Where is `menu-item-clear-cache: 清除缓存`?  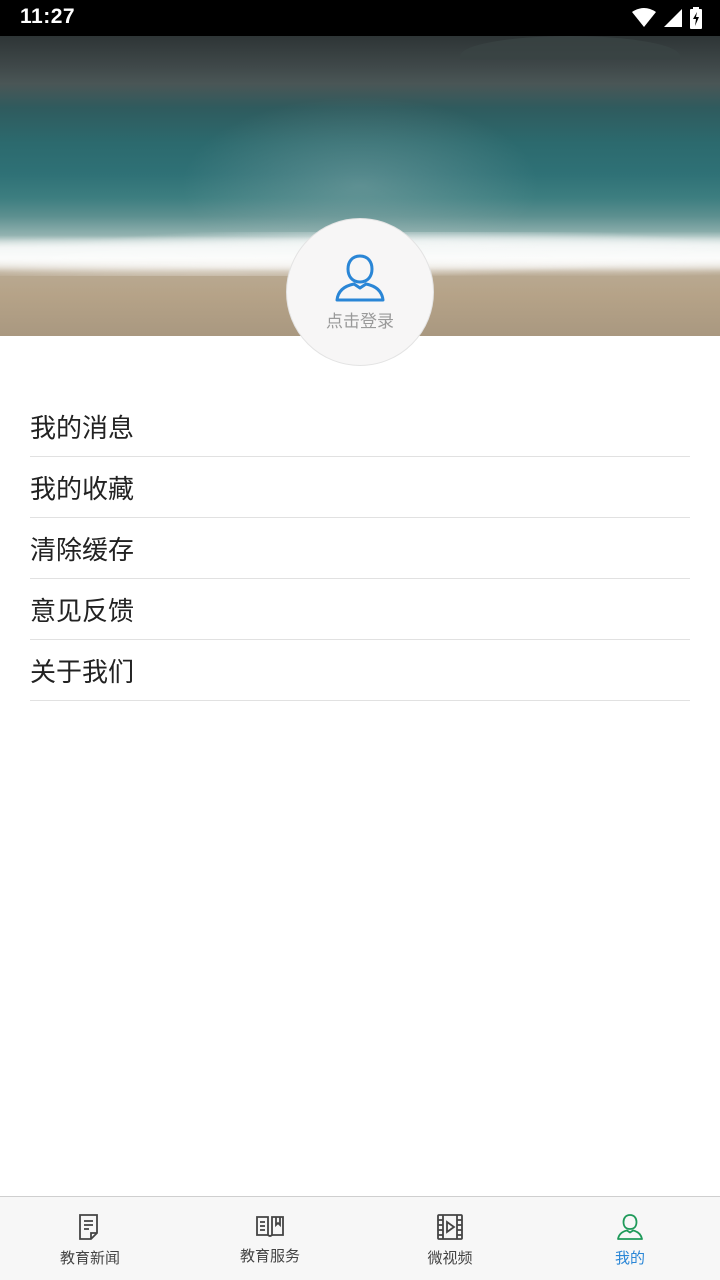
menu-item-clear-cache: 清除缓存 is located at coordinates (360, 548).